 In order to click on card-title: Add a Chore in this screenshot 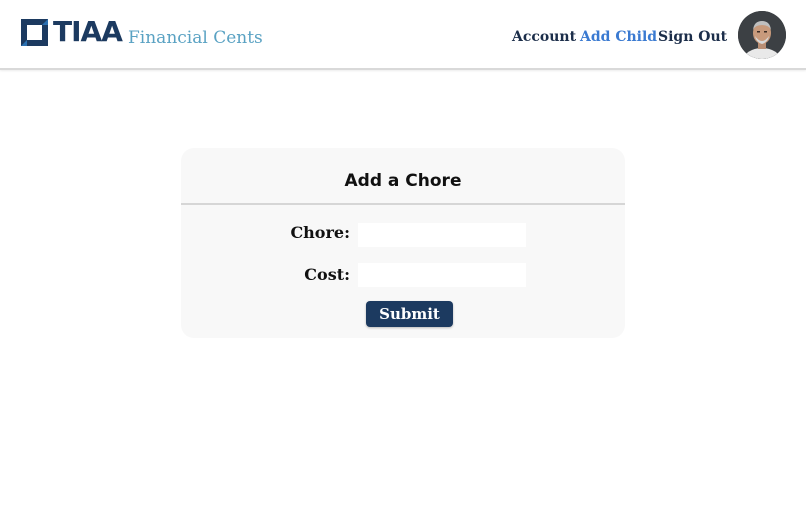, I will do `click(403, 181)`.